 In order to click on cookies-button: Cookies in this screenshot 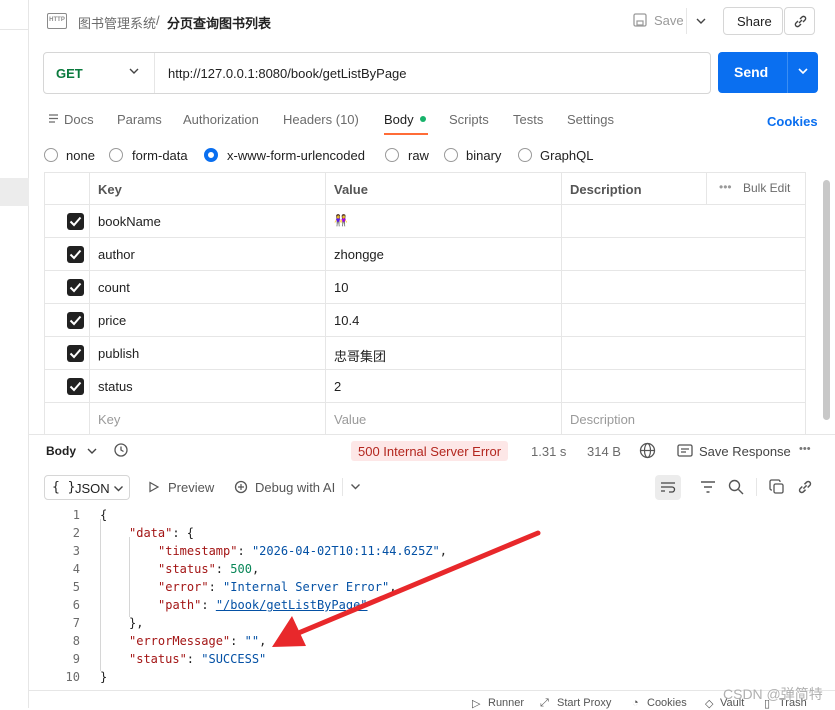, I will do `click(667, 703)`.